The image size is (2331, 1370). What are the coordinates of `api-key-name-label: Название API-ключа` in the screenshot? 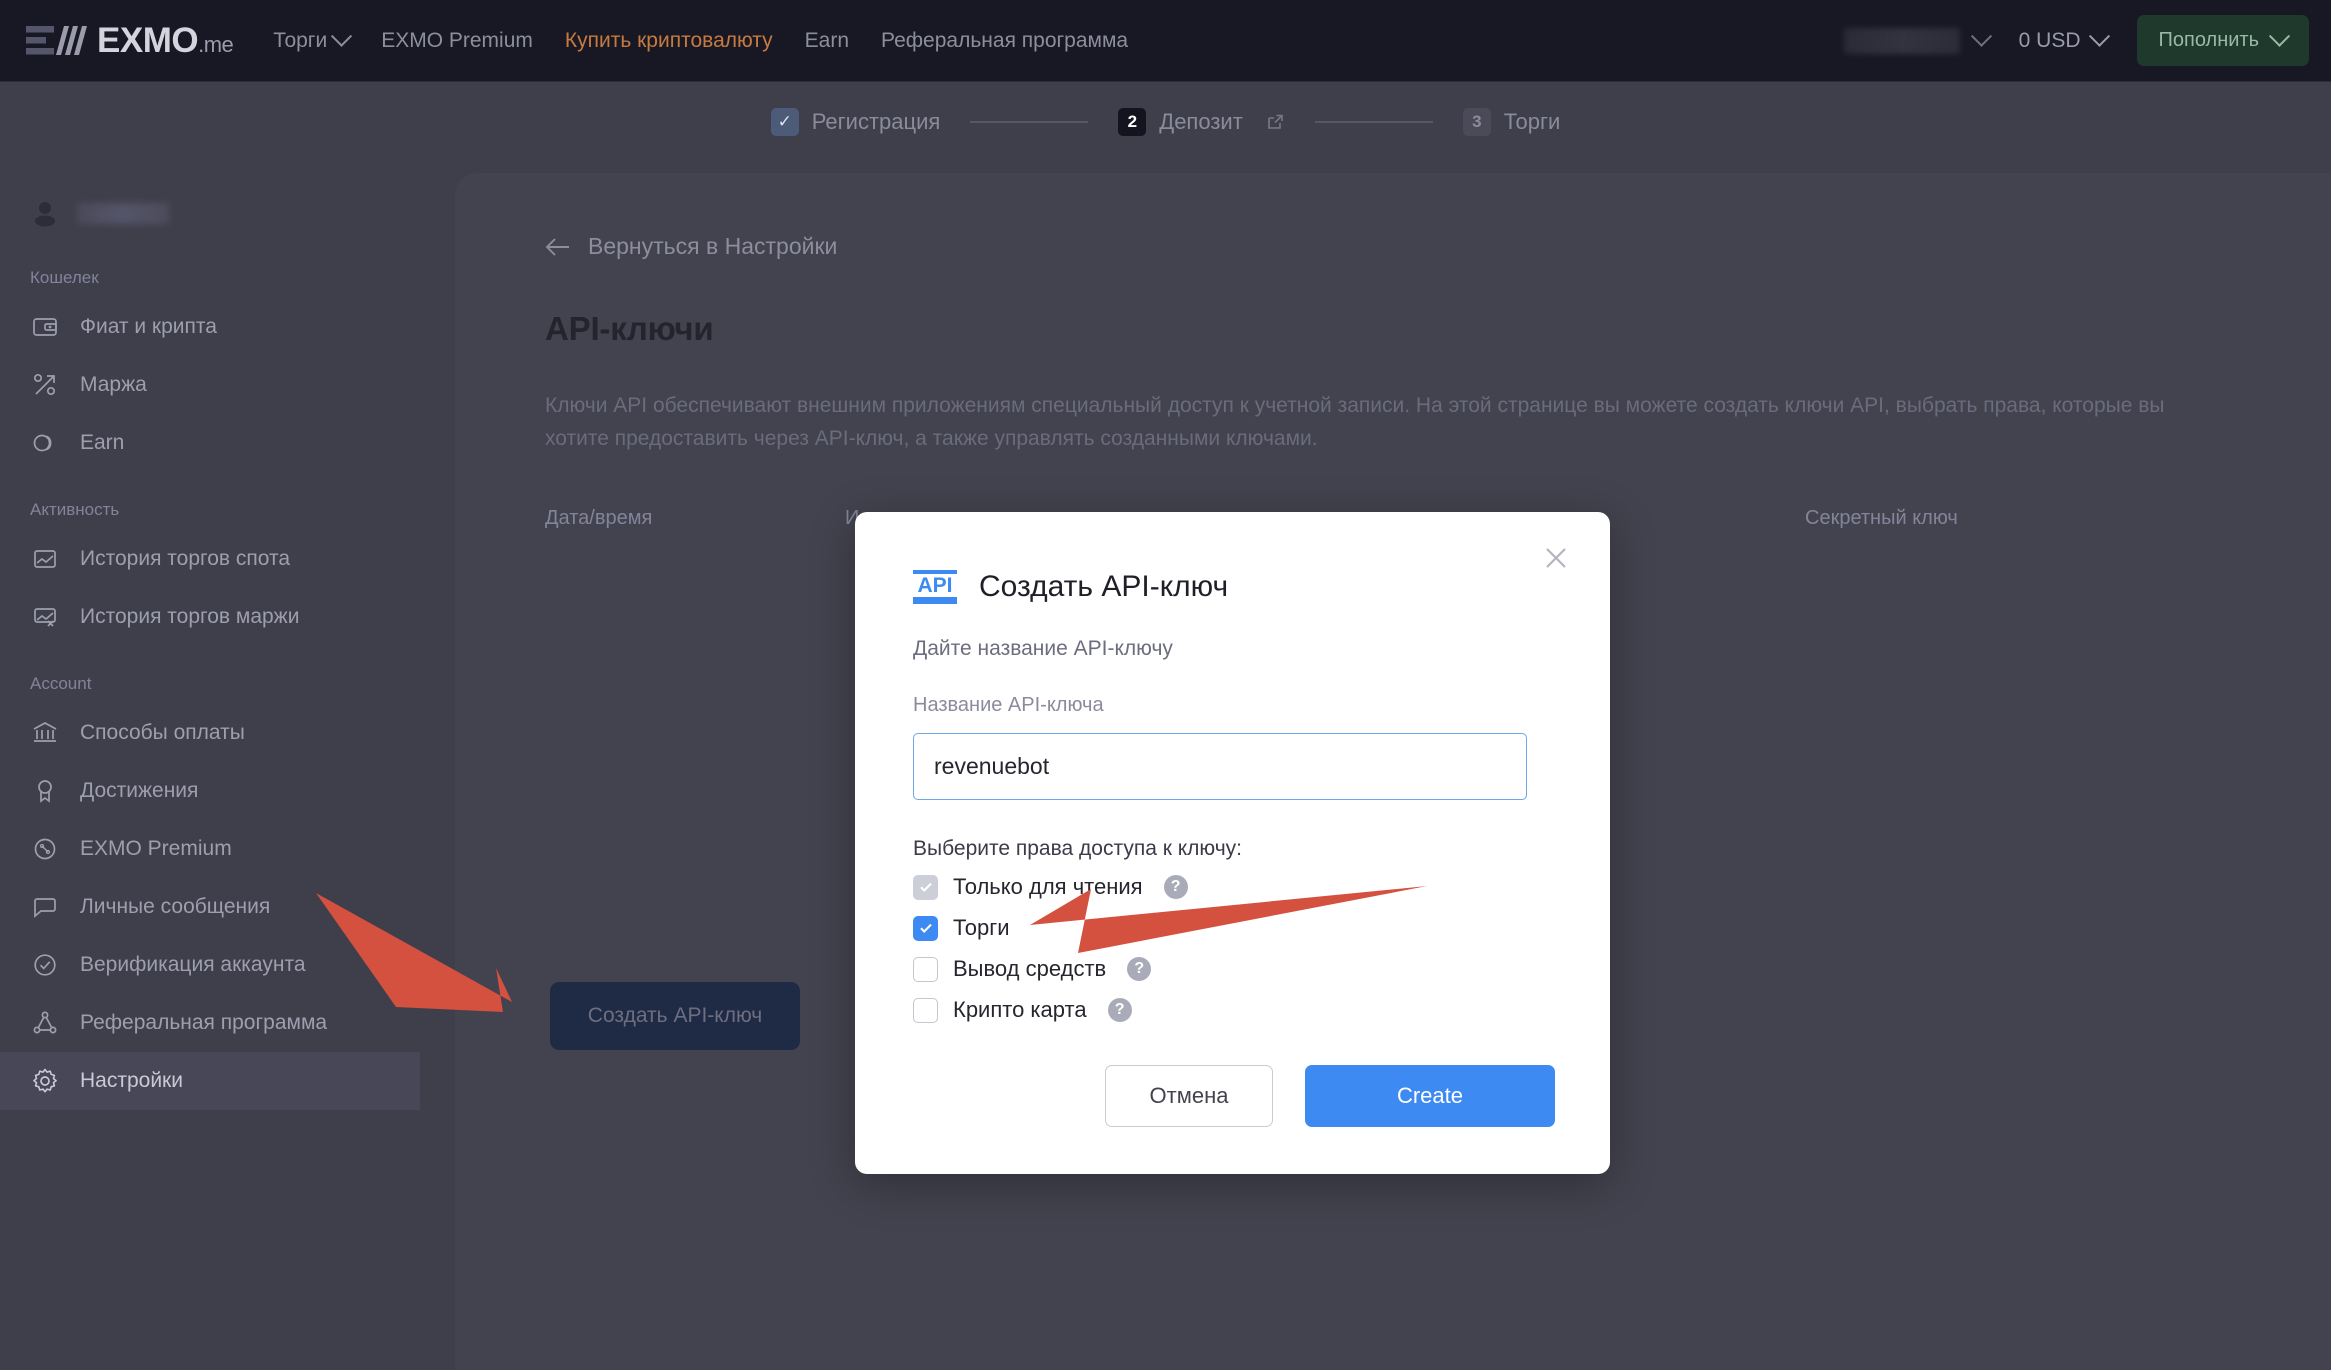 It's located at (1008, 705).